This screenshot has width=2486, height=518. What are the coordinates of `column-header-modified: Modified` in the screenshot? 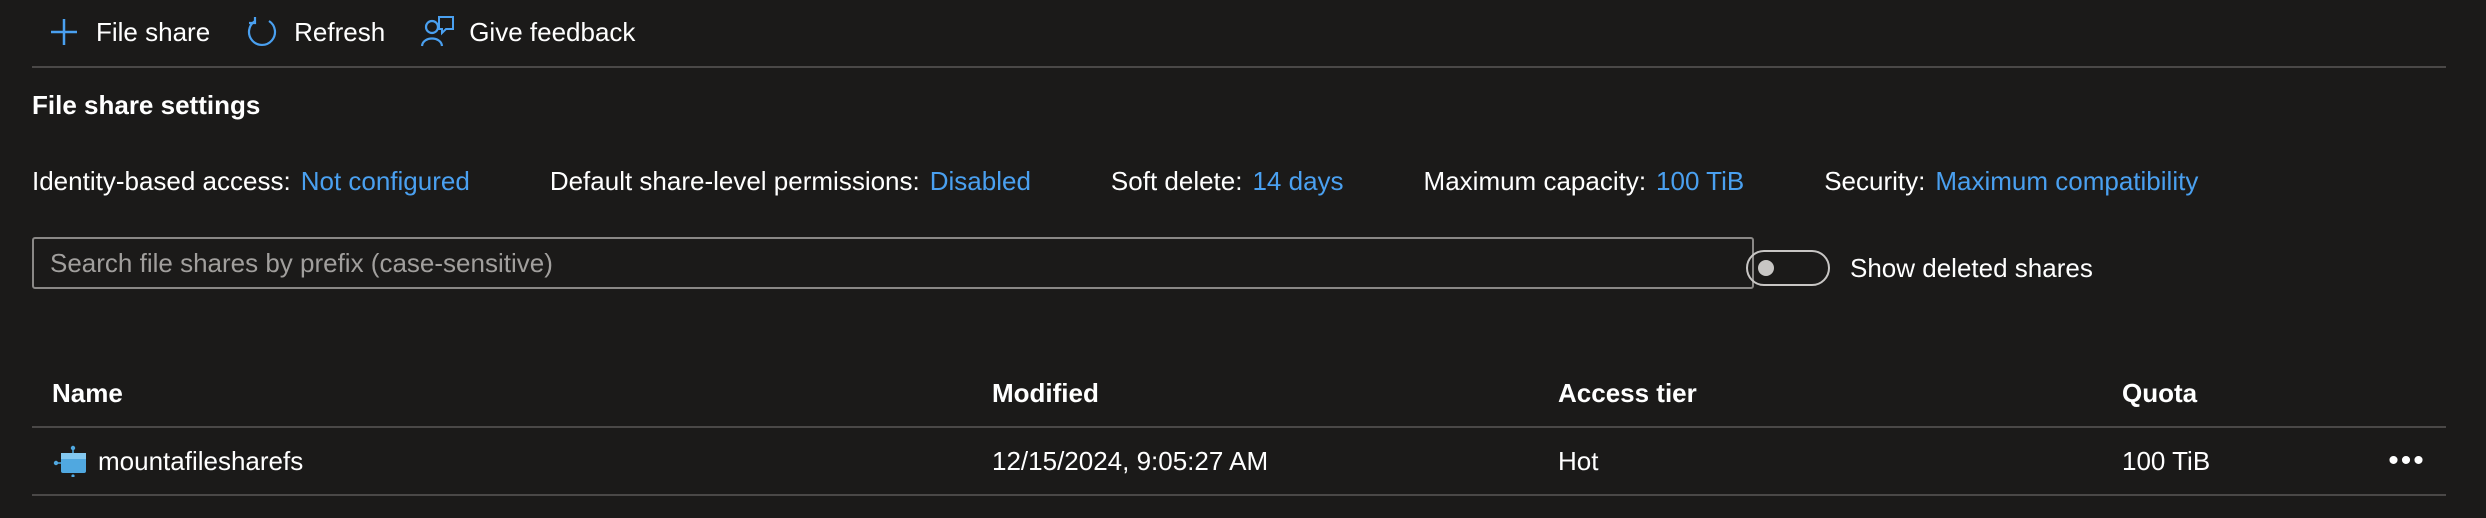 It's located at (1045, 393).